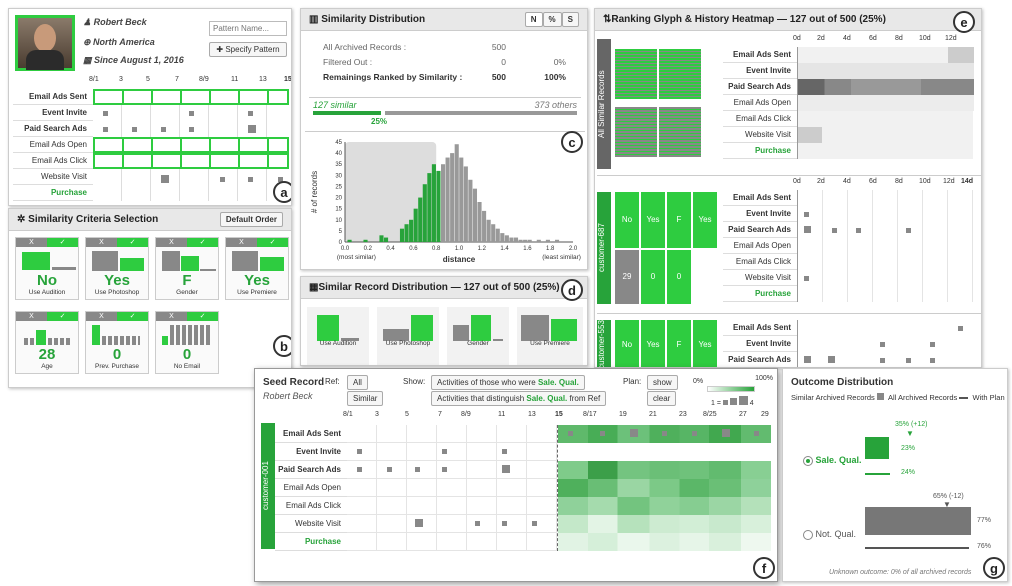 This screenshot has width=1012, height=586. I want to click on calendar-icon: ▦, so click(89, 60).